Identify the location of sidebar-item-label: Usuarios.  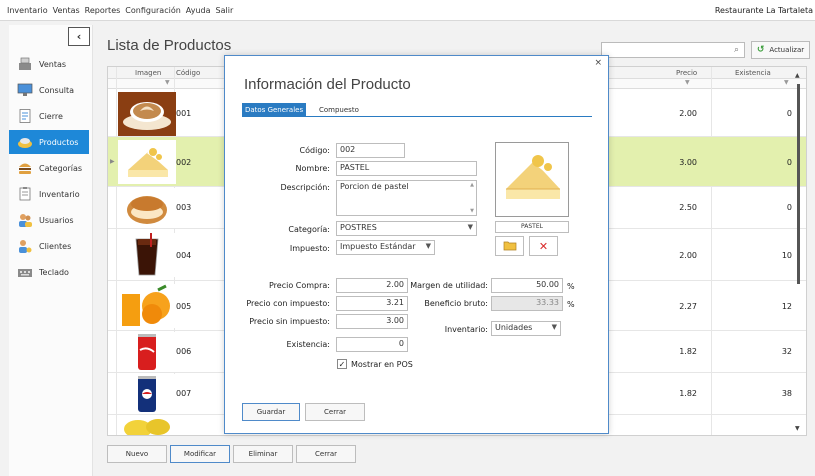
(56, 220).